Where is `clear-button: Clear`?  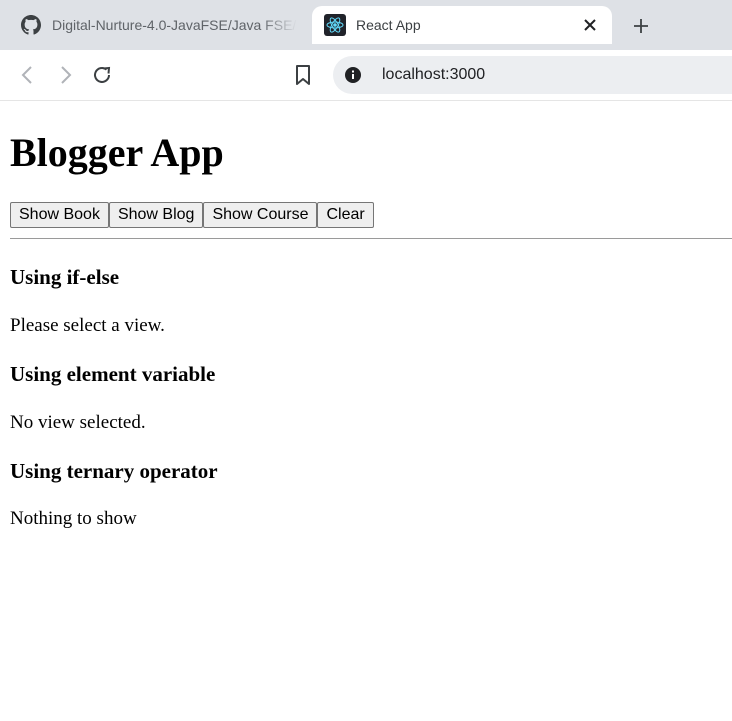
clear-button: Clear is located at coordinates (345, 215).